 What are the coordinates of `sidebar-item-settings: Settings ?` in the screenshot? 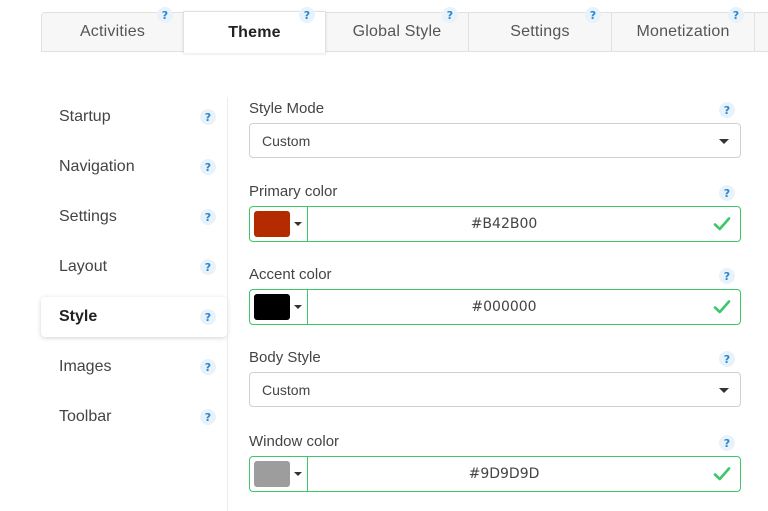 It's located at (134, 217).